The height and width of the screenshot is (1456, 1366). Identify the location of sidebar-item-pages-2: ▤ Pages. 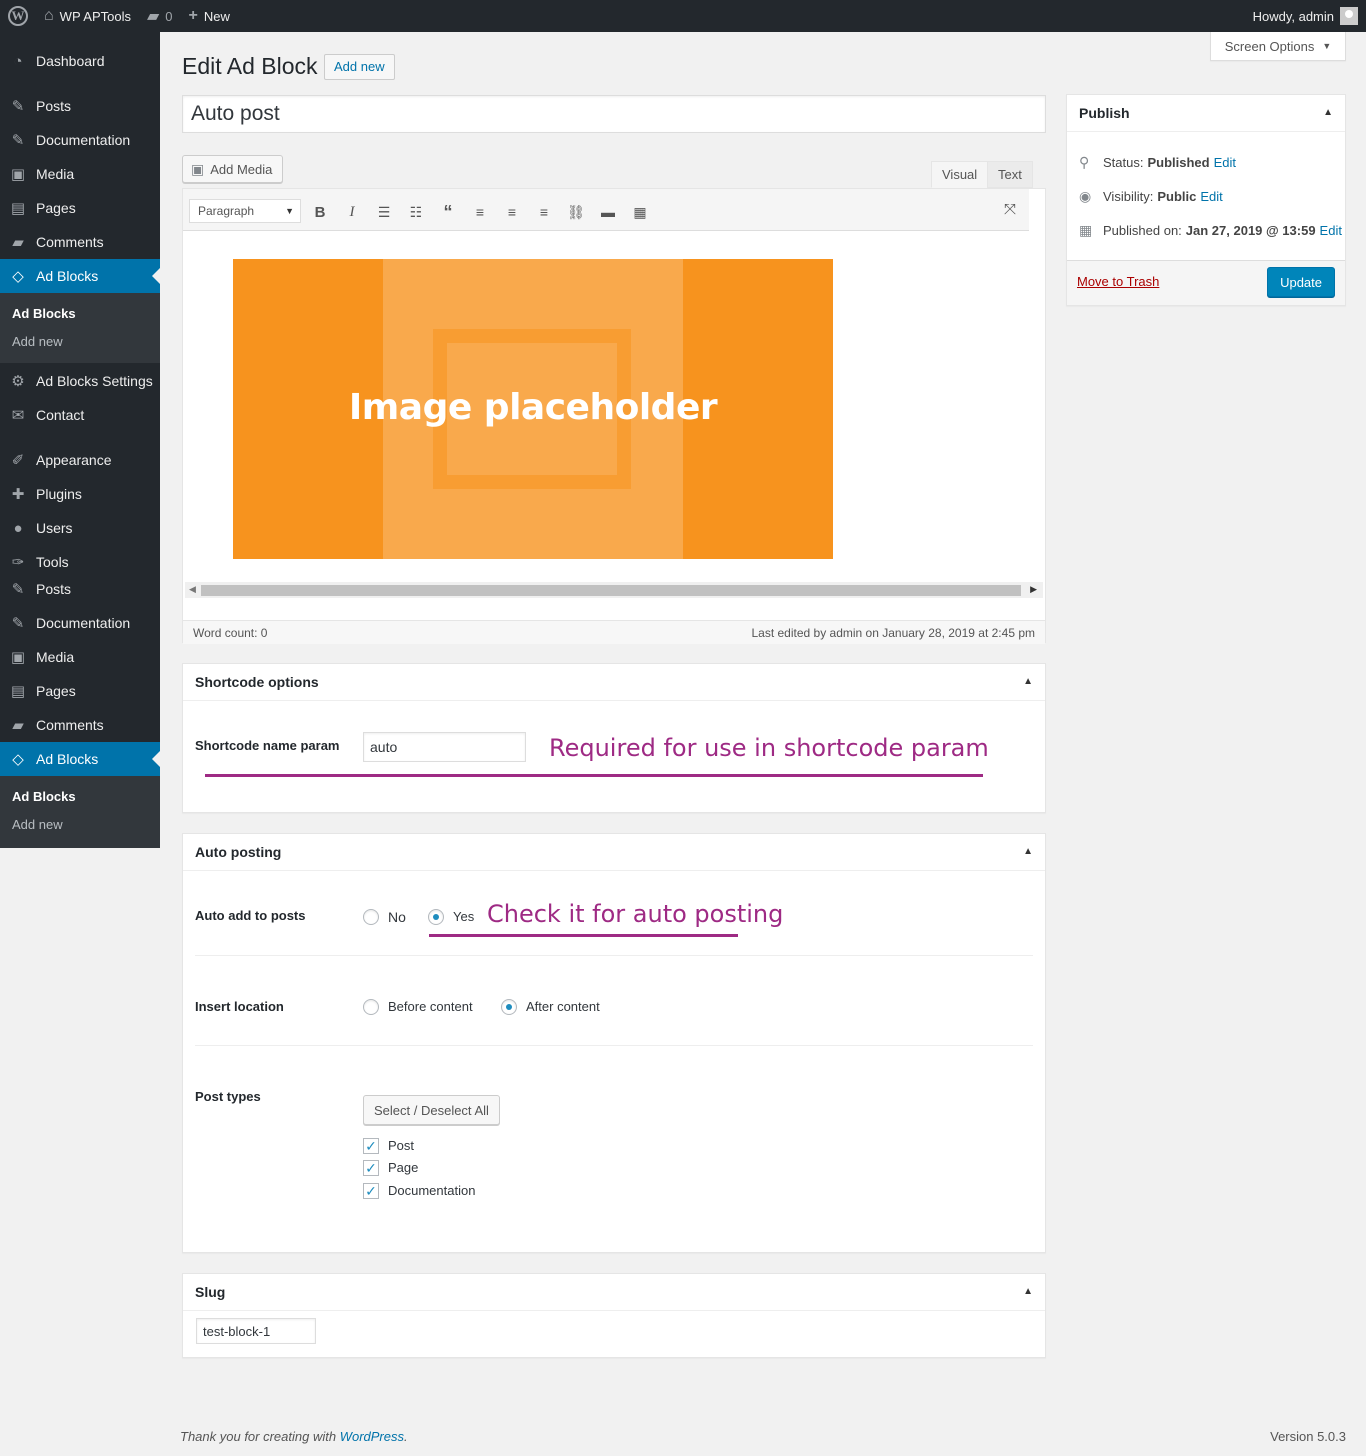
(80, 691).